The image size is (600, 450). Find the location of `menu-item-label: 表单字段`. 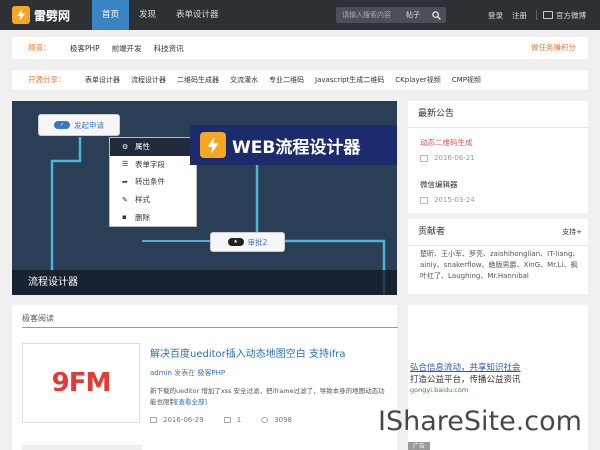

menu-item-label: 表单字段 is located at coordinates (150, 164).